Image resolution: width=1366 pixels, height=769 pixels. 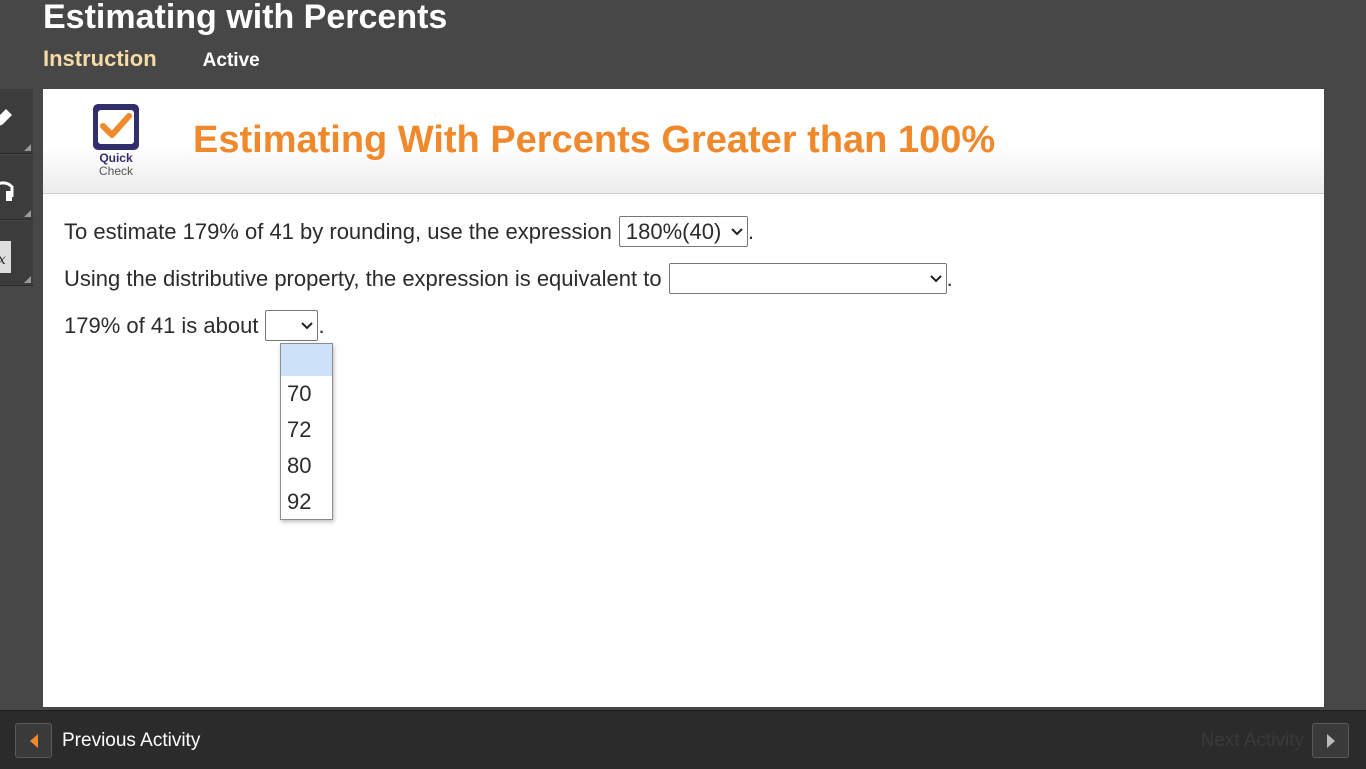 I want to click on checkmark-icon, so click(x=116, y=127).